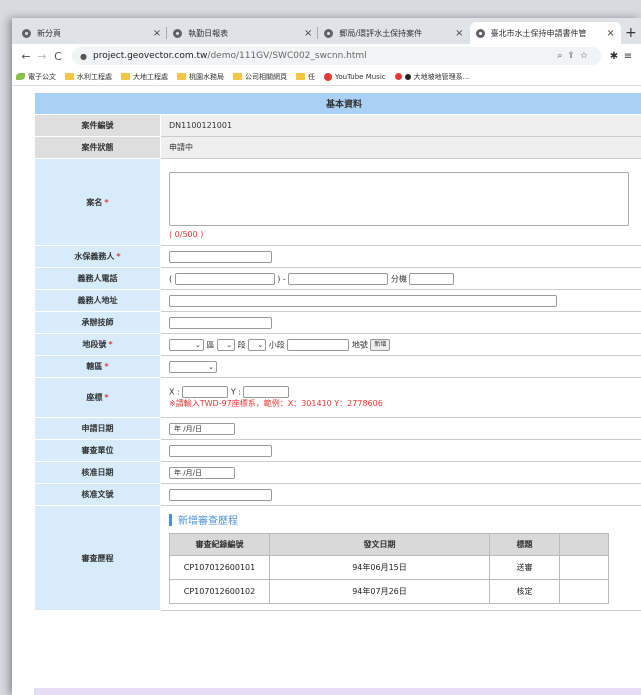  Describe the element at coordinates (202, 428) in the screenshot. I see `apply-date-input: 年 /月/日` at that location.